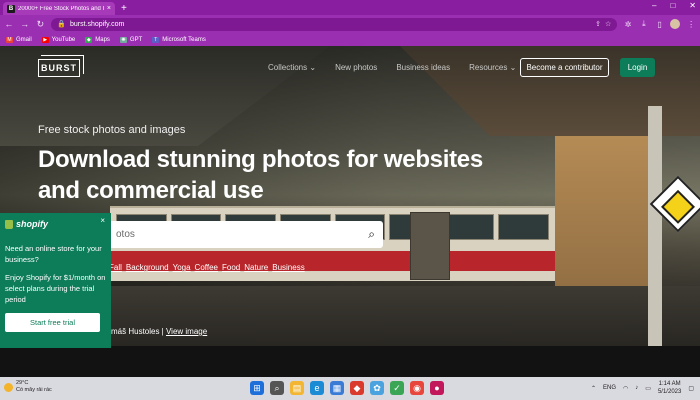 Image resolution: width=700 pixels, height=400 pixels. Describe the element at coordinates (357, 388) in the screenshot. I see `app-red-icon: ◆` at that location.